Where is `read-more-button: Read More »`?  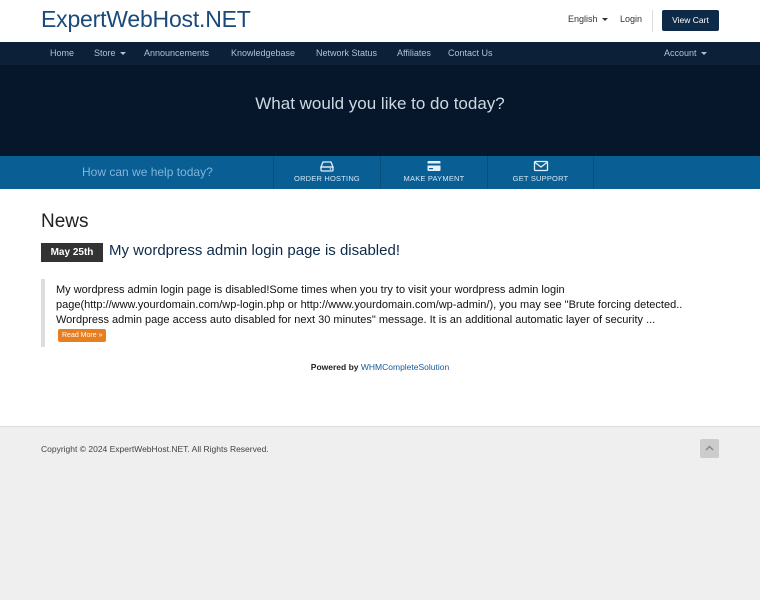
read-more-button: Read More » is located at coordinates (82, 335).